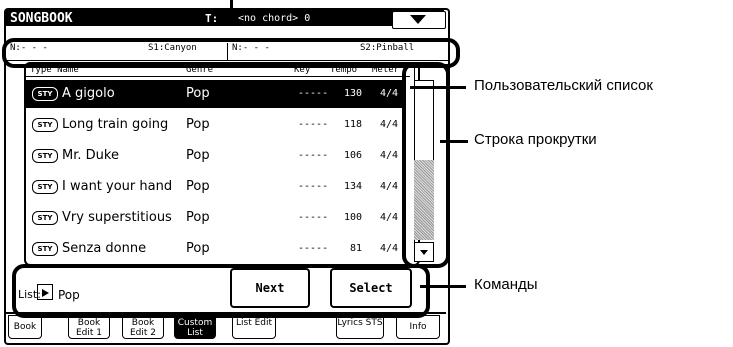  I want to click on song-row-callout, so click(231, 53).